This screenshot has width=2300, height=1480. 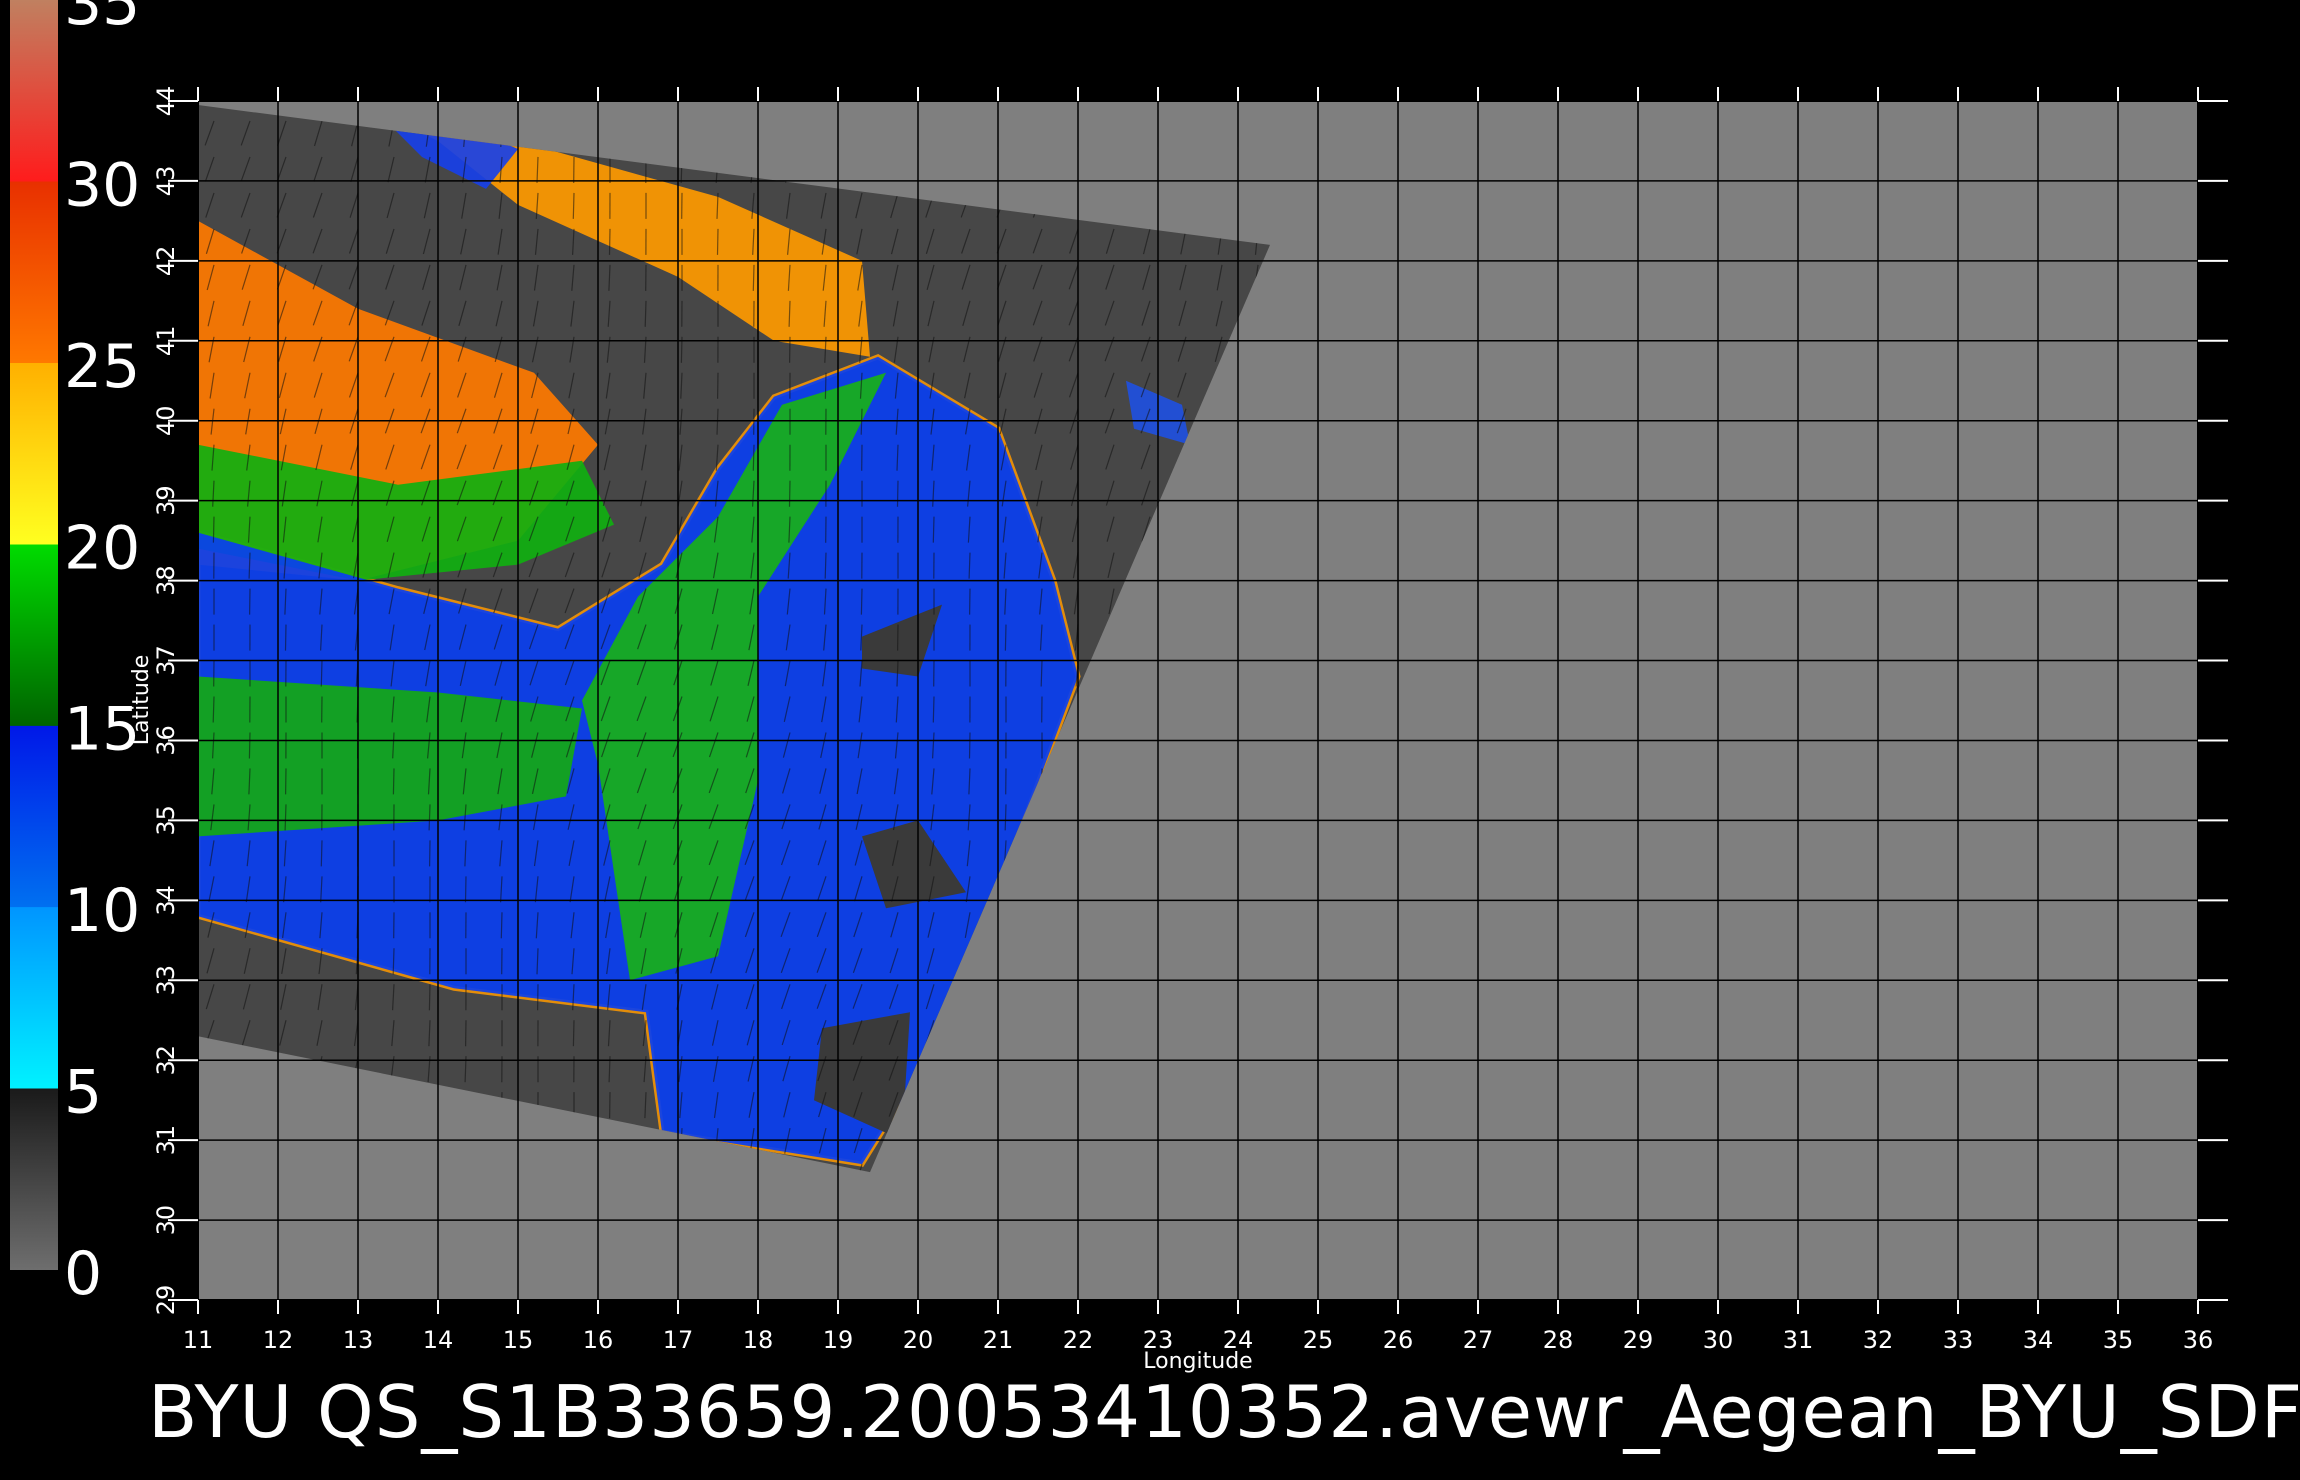 What do you see at coordinates (166, 1300) in the screenshot?
I see `y-tick-label: 29` at bounding box center [166, 1300].